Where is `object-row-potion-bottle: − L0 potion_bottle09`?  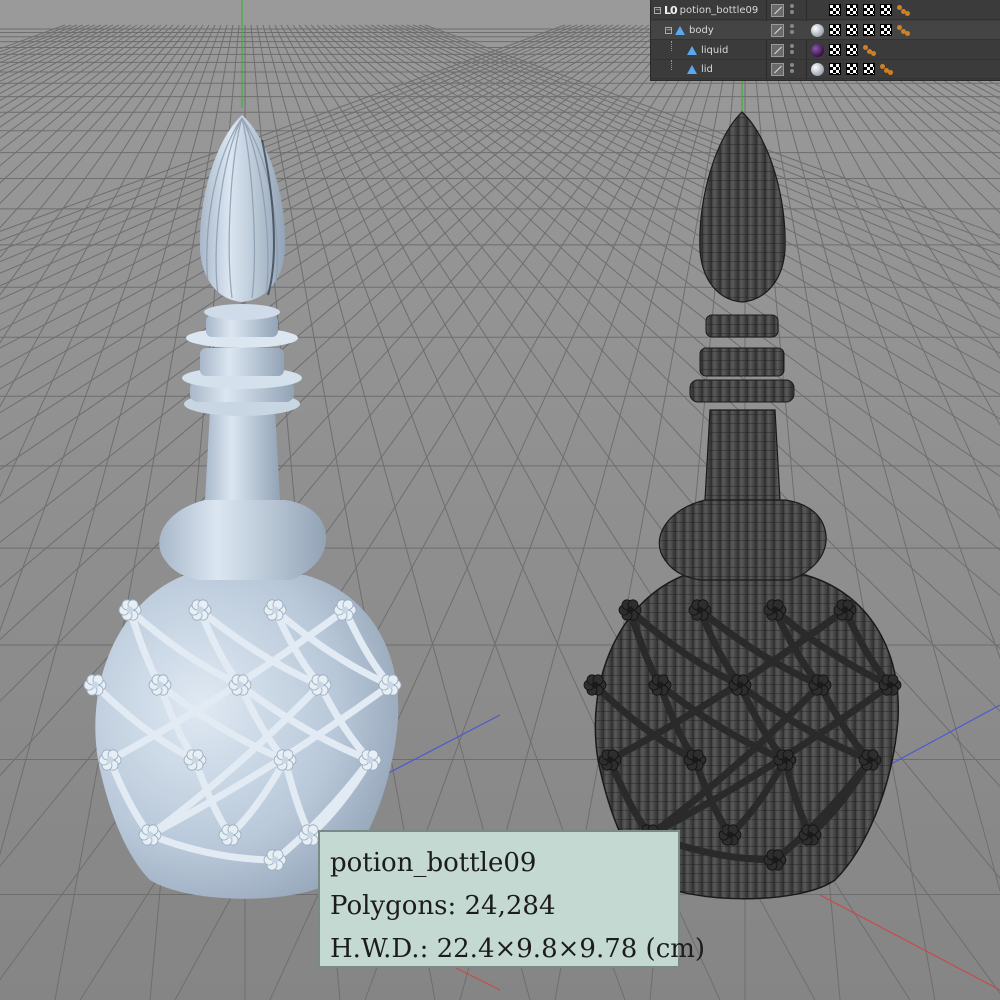 object-row-potion-bottle: − L0 potion_bottle09 is located at coordinates (825, 10).